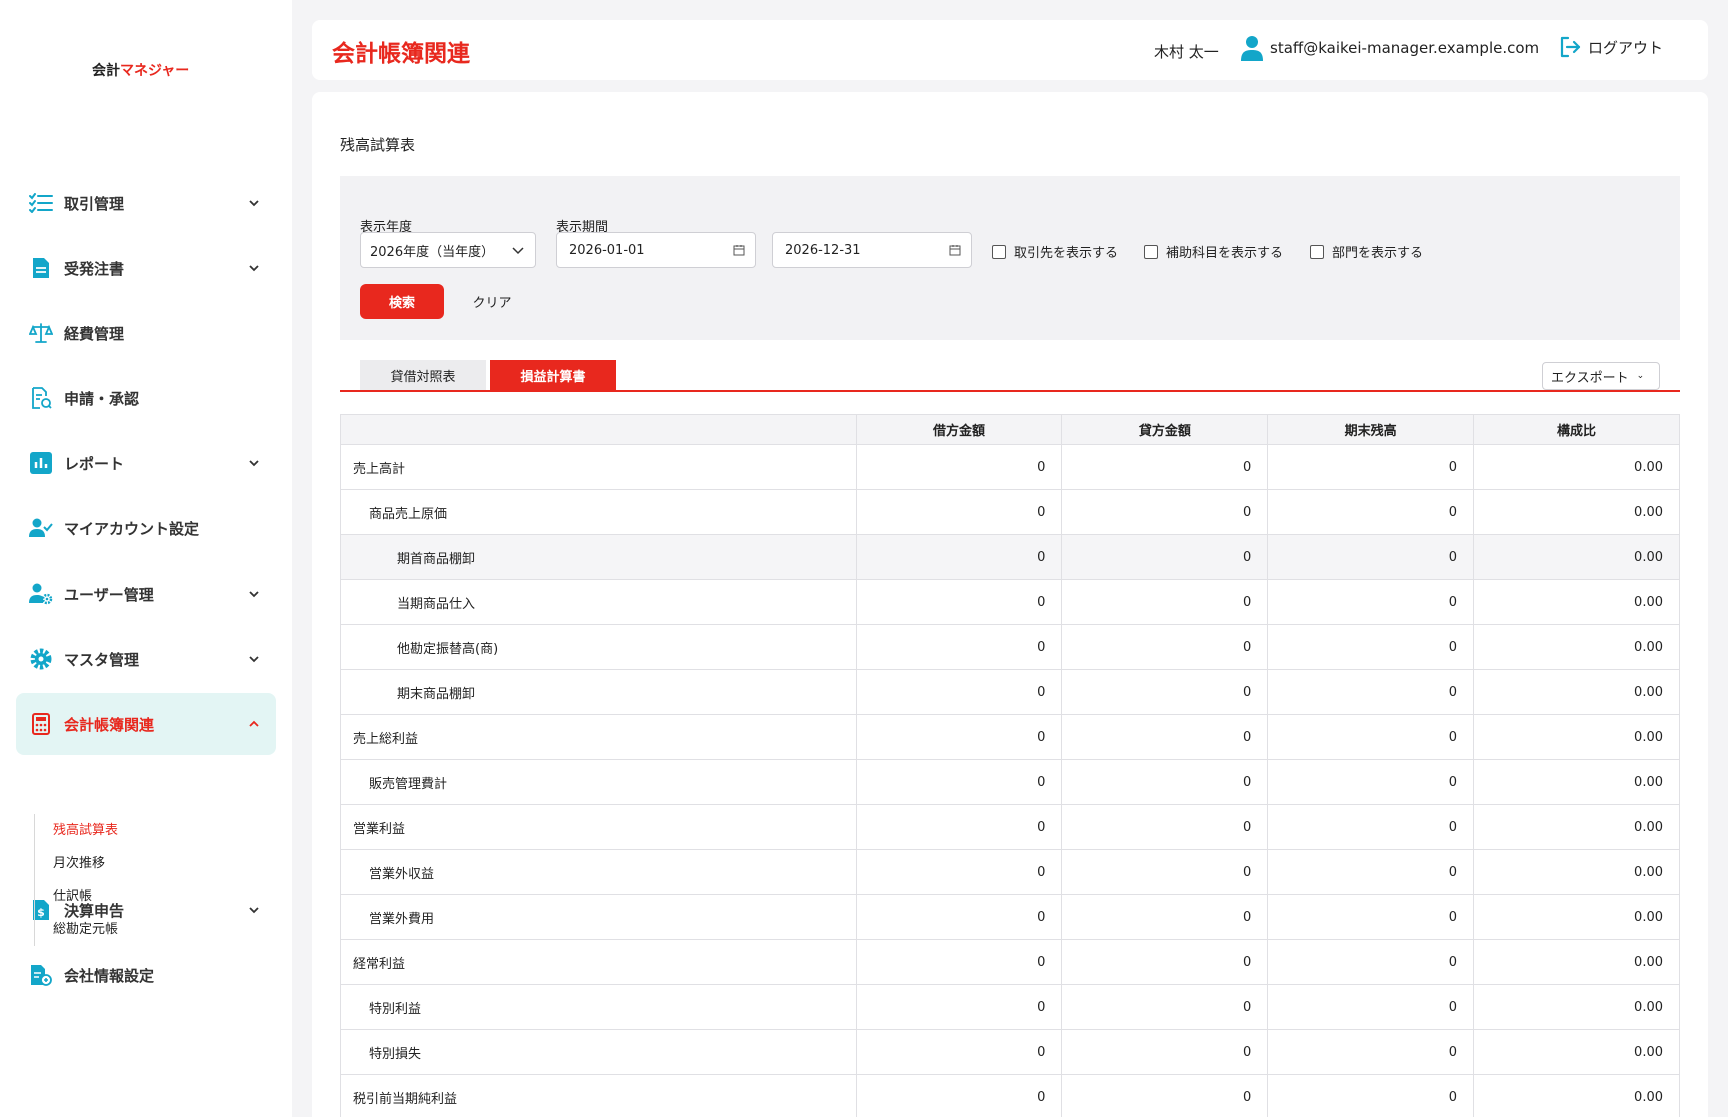 The width and height of the screenshot is (1728, 1117). I want to click on submenu-item: 残高試算表, so click(85, 830).